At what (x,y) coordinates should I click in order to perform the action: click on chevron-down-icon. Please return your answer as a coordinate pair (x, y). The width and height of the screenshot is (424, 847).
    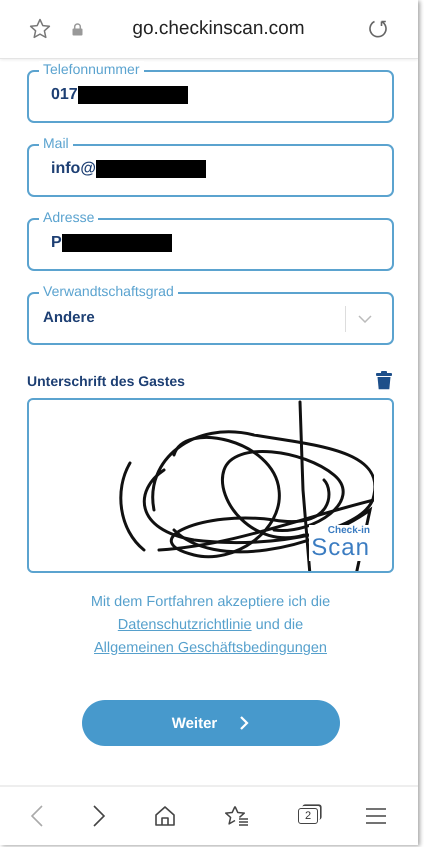
    Looking at the image, I should click on (365, 319).